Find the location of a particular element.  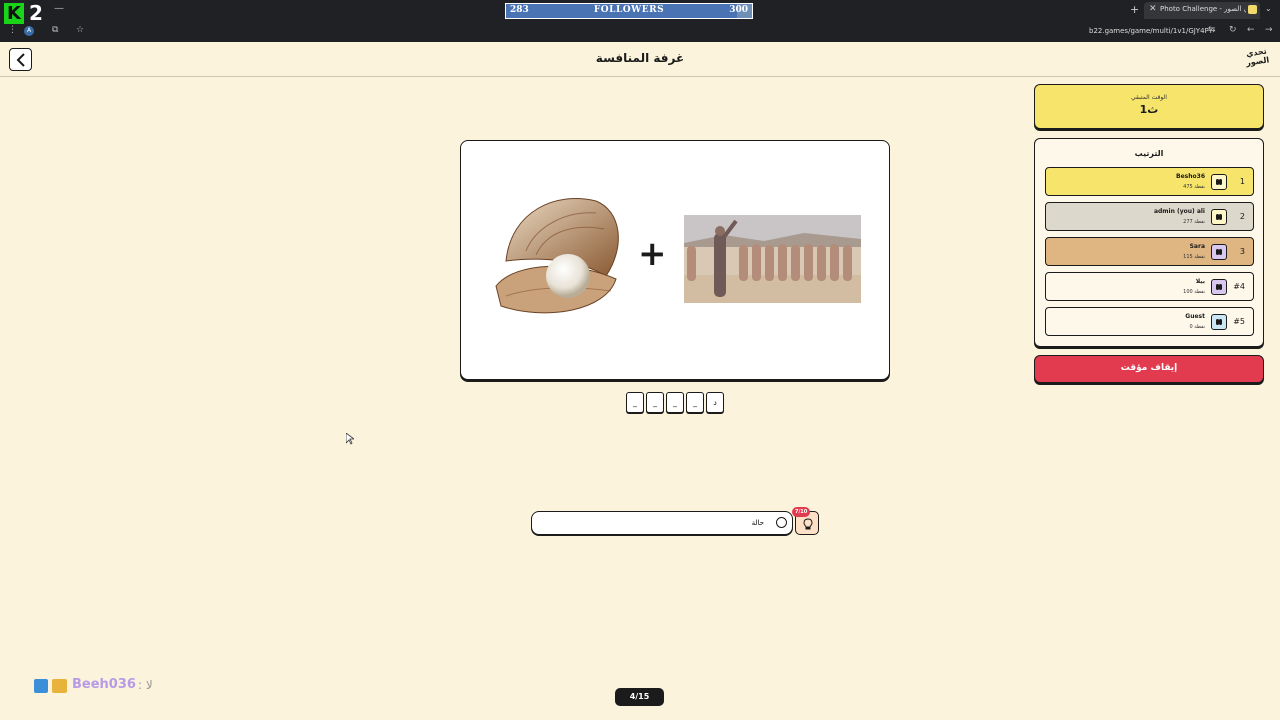

player-name: بيلا is located at coordinates (1200, 281).